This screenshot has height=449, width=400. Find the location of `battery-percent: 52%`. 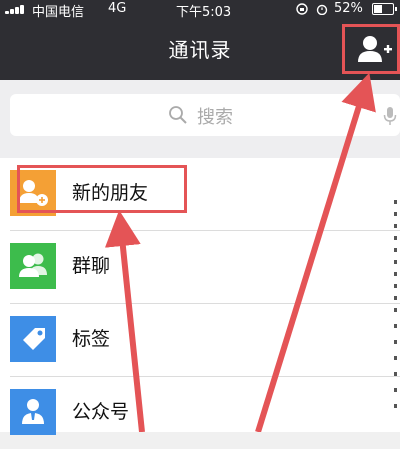

battery-percent: 52% is located at coordinates (348, 8).